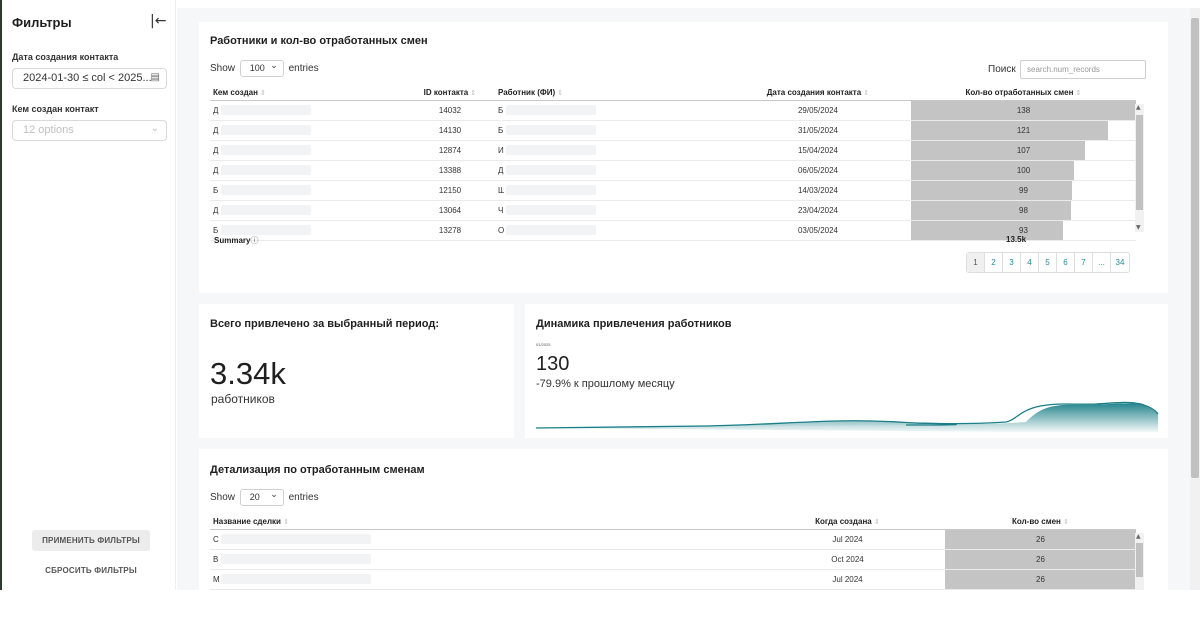 This screenshot has width=1200, height=630. I want to click on details-table-scrollbar: ▲, so click(1139, 561).